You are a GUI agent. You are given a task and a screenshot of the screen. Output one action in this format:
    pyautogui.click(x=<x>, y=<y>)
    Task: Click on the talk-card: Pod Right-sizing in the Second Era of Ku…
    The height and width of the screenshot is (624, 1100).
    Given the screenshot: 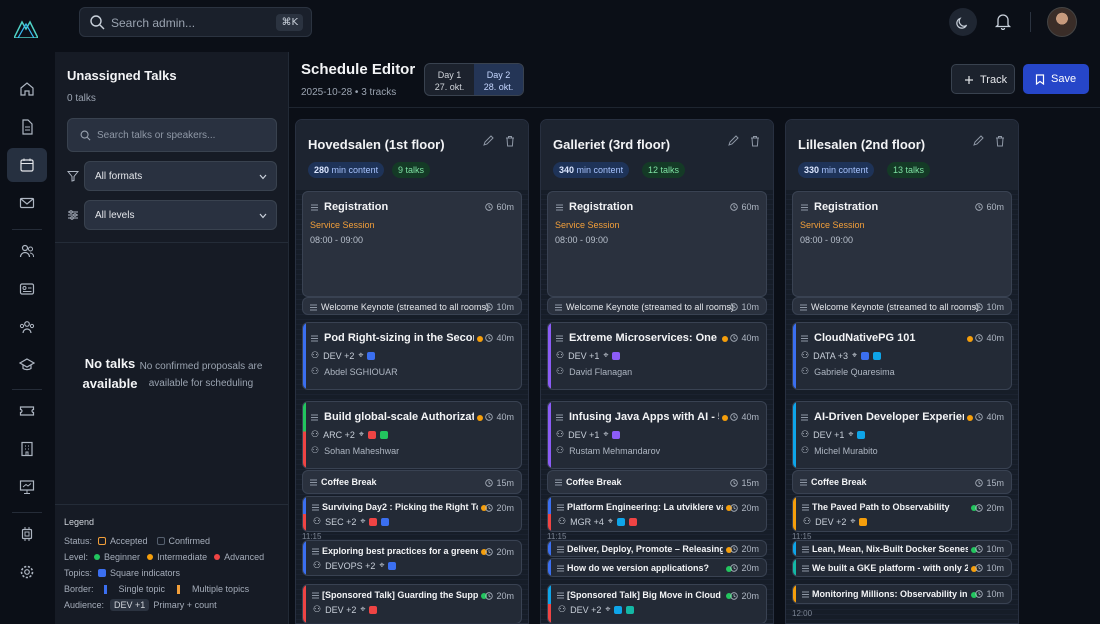 What is the action you would take?
    pyautogui.click(x=412, y=356)
    